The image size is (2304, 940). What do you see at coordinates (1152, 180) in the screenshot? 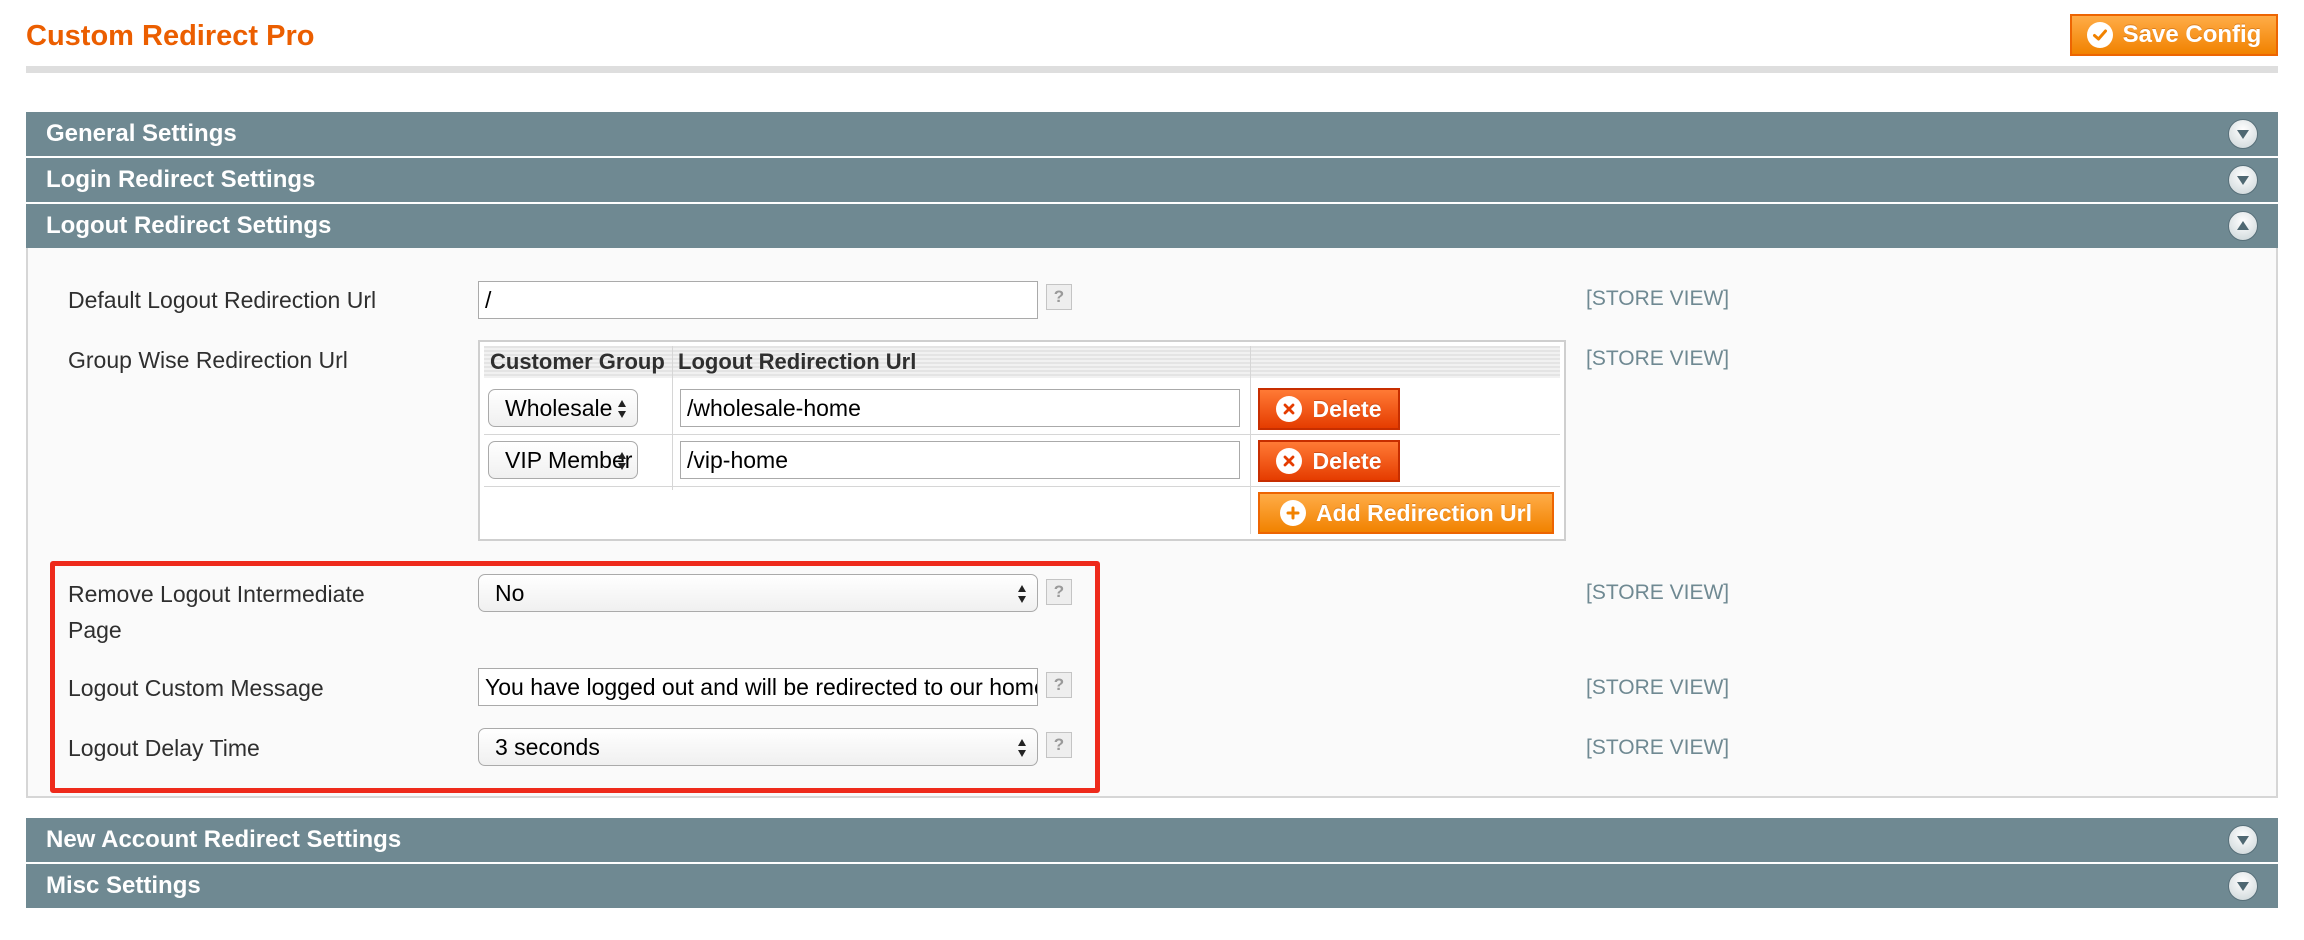
I see `section-login-redirect-settings: Login Redirect Settings` at bounding box center [1152, 180].